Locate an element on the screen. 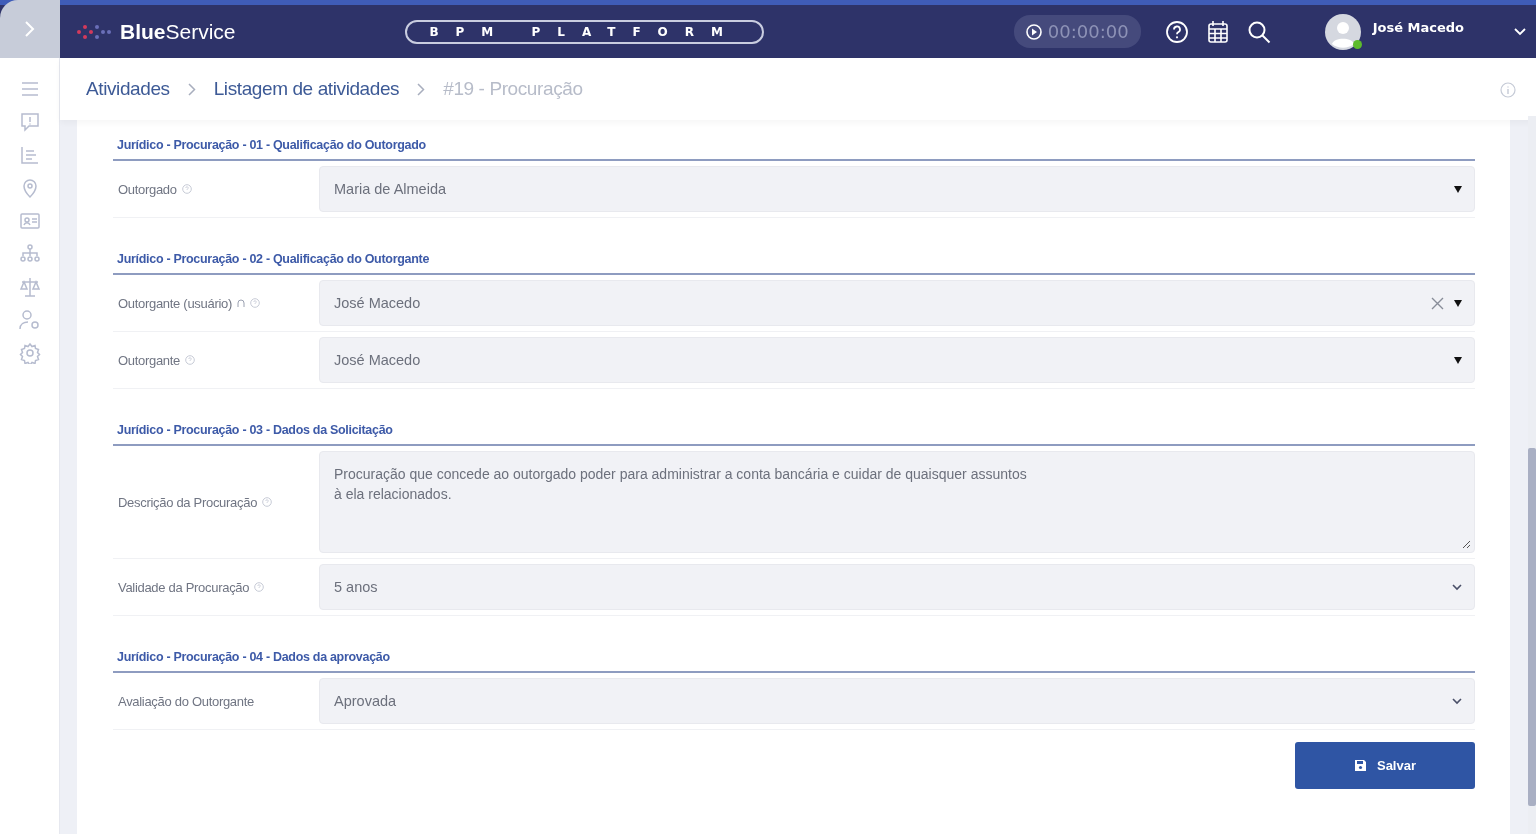  scrollbar-thumb is located at coordinates (1532, 627).